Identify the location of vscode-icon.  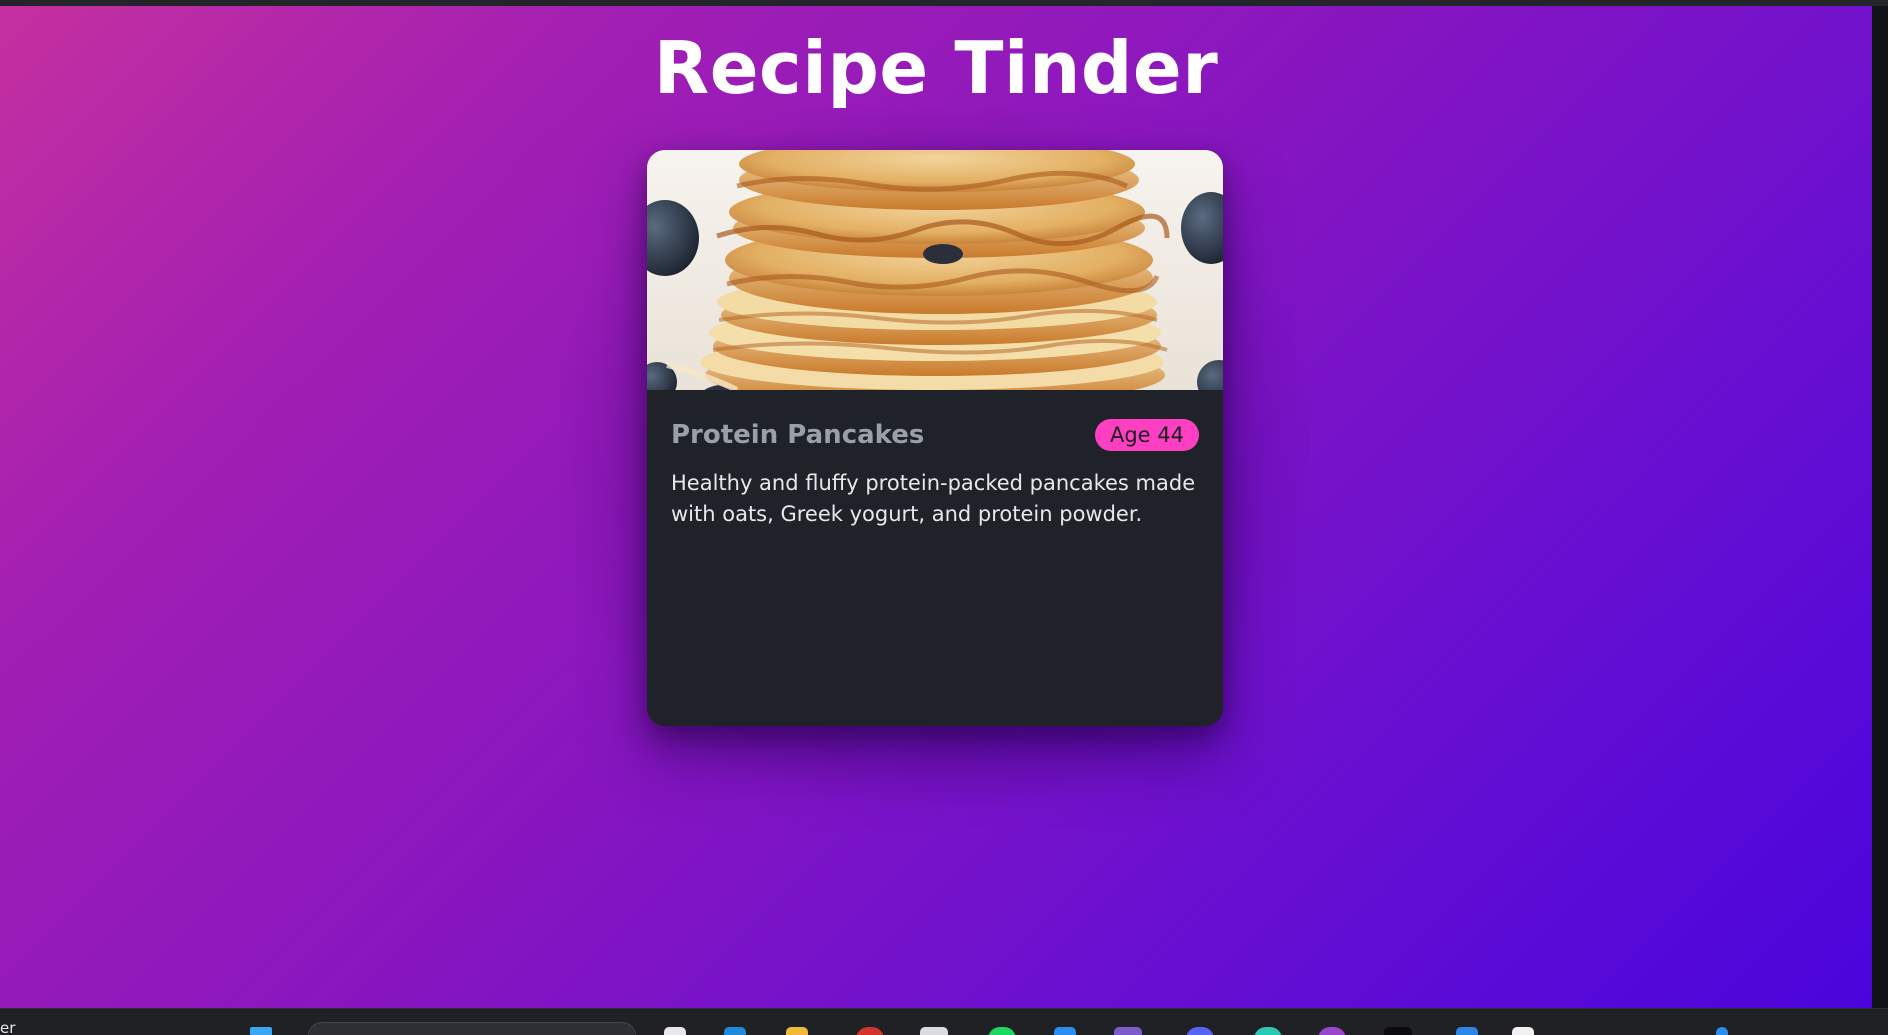
(1065, 1031).